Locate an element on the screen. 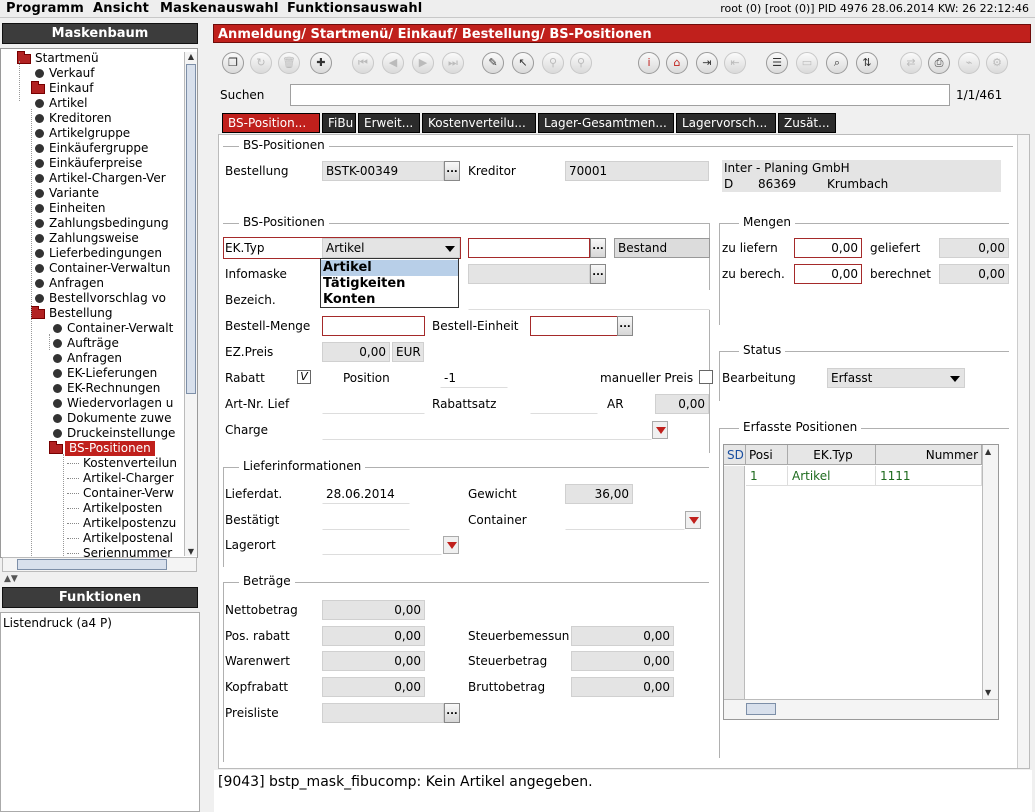  manueller-preis-checkbox is located at coordinates (706, 377).